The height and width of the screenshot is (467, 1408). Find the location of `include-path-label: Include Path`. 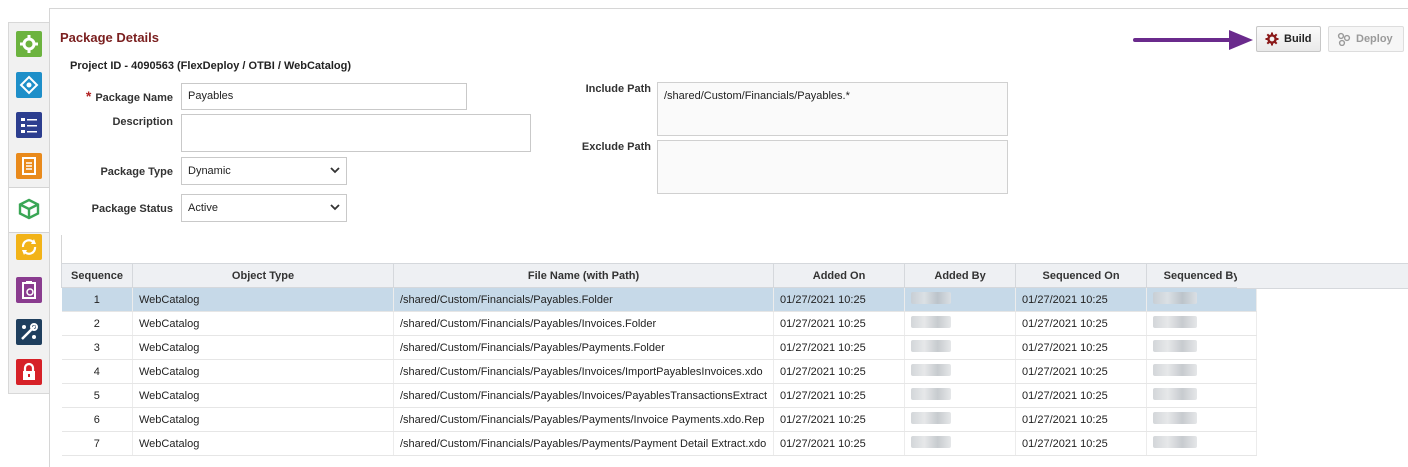

include-path-label: Include Path is located at coordinates (618, 89).